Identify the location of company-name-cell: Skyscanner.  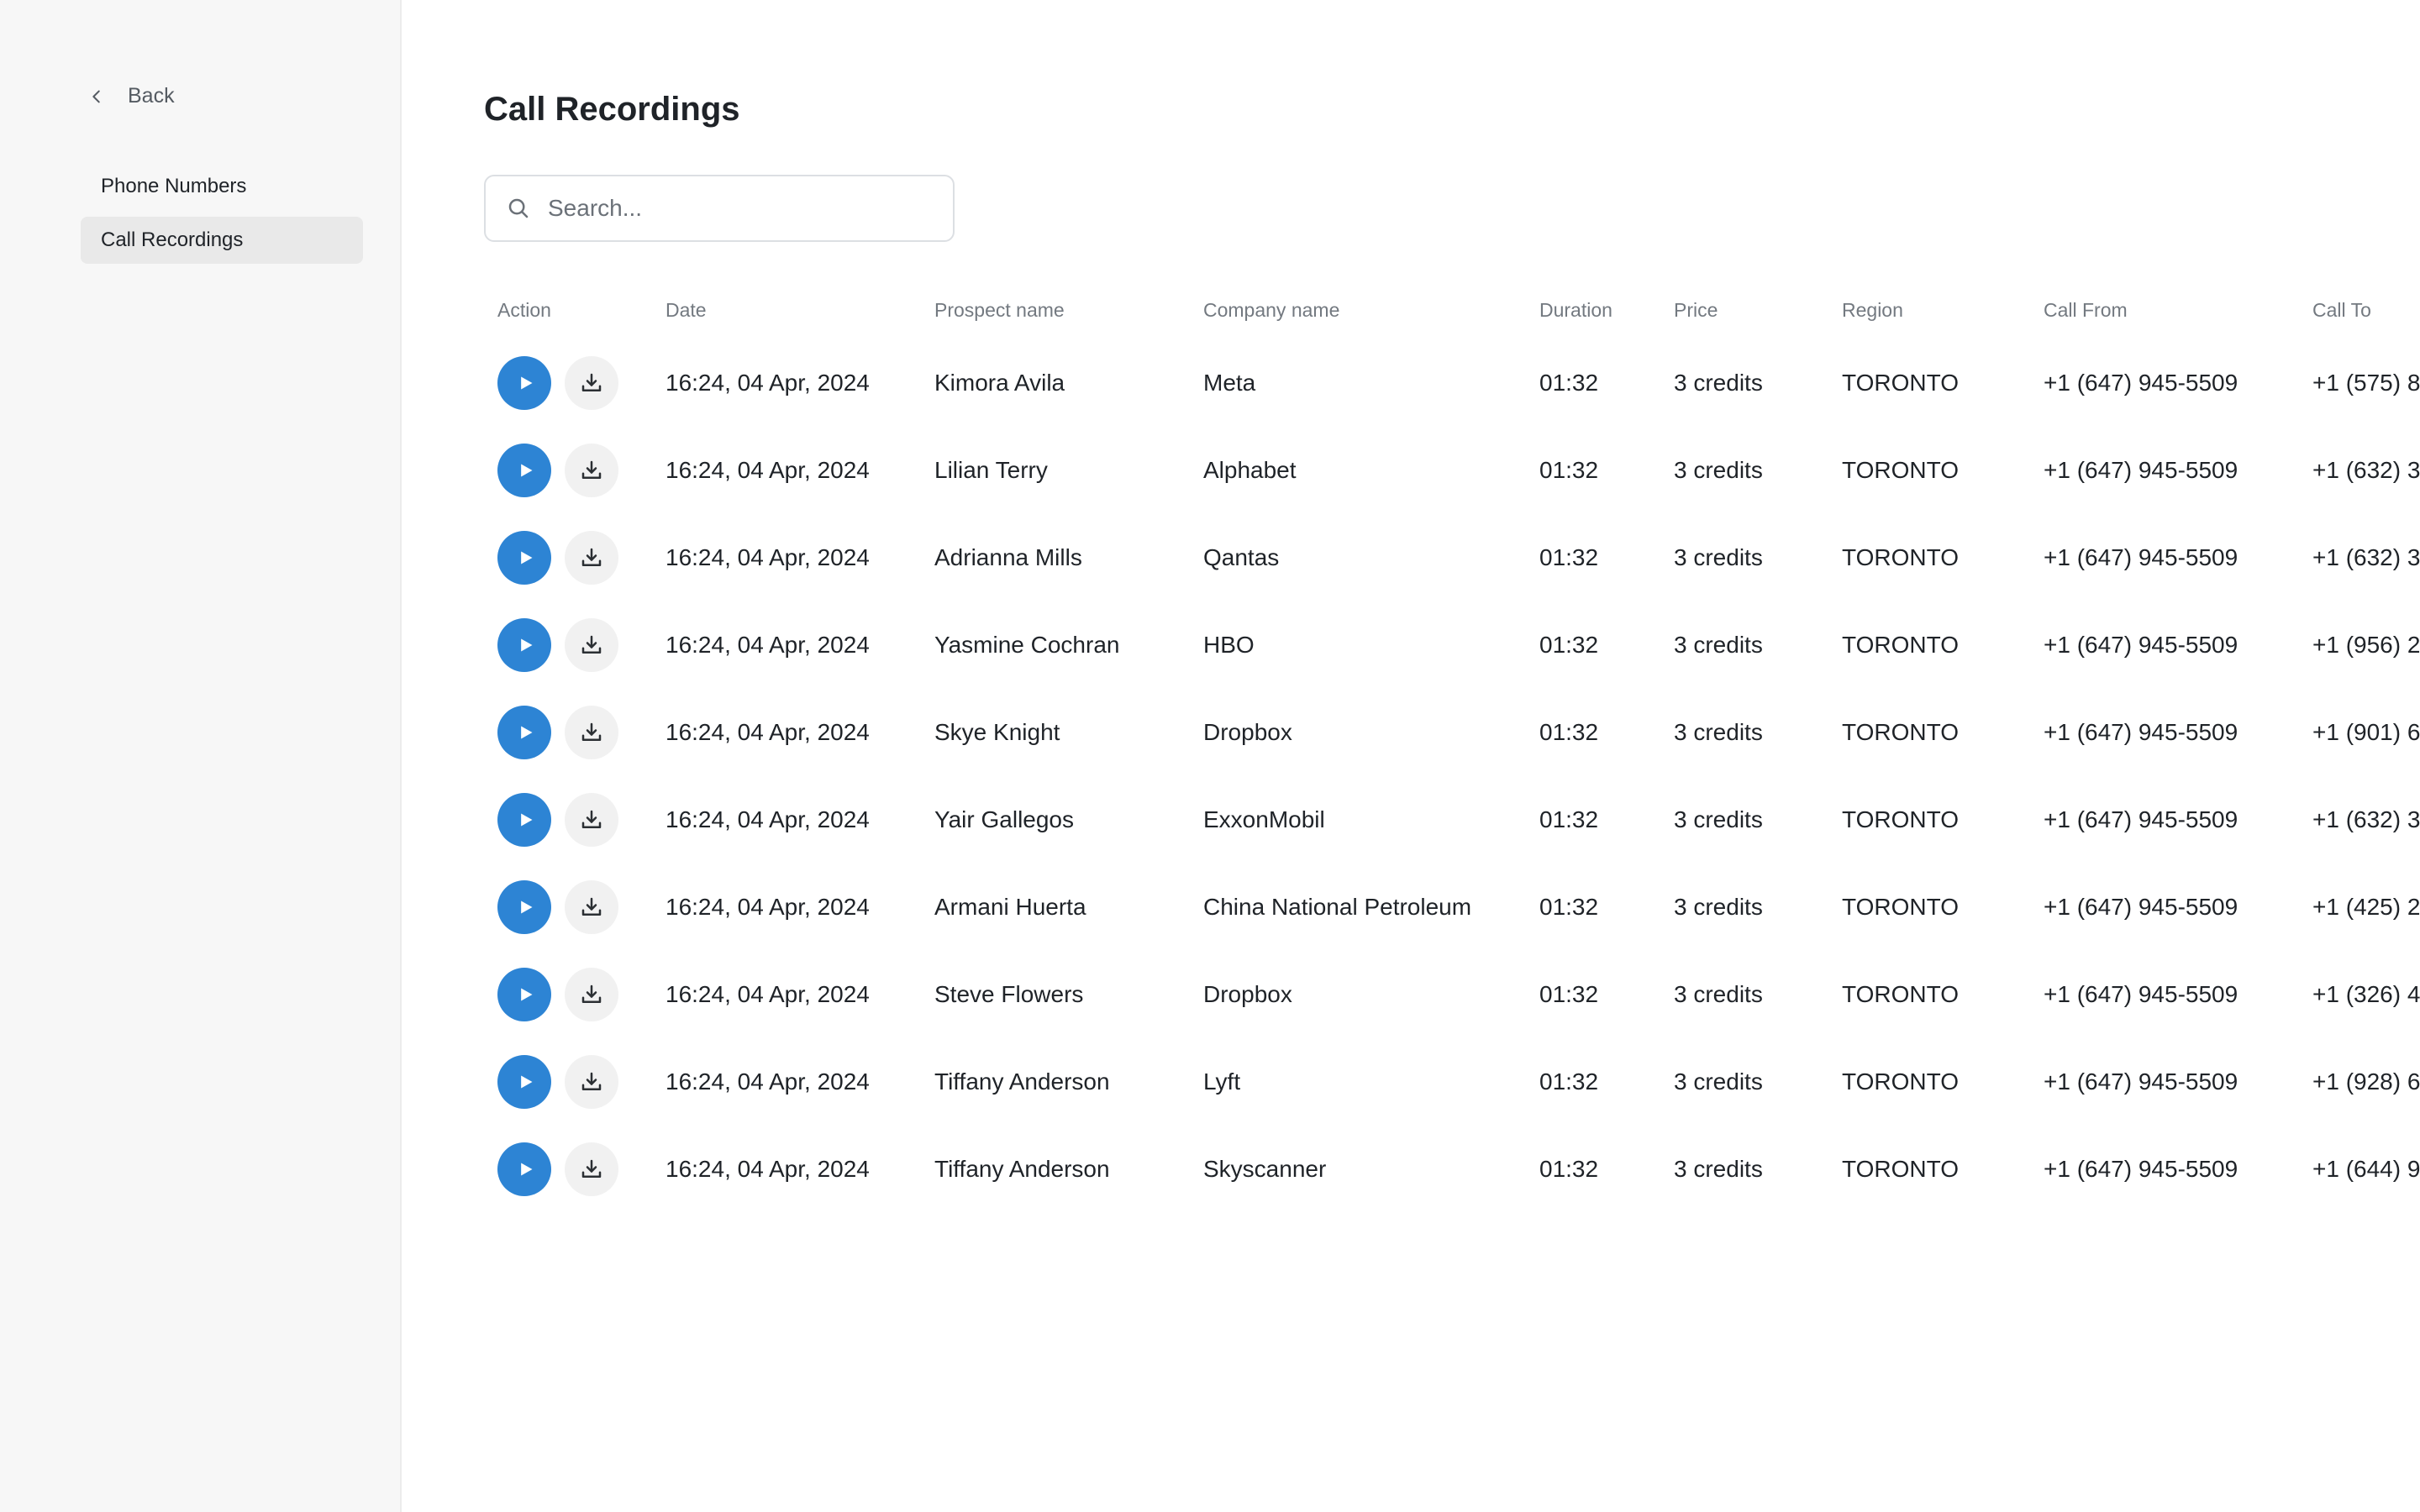
(1265, 1169).